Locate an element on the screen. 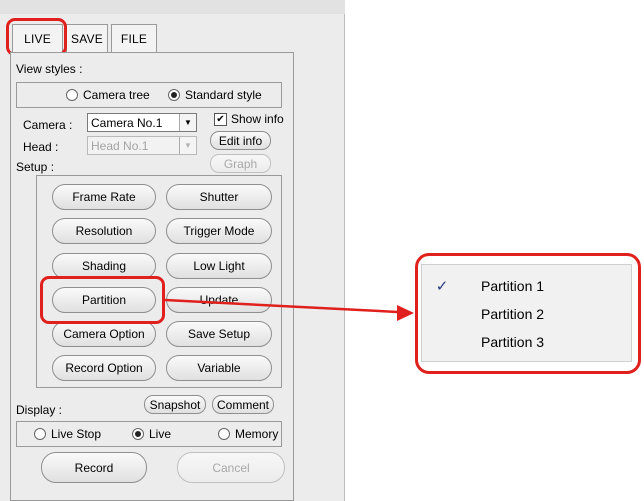  menu-highlight is located at coordinates (528, 313).